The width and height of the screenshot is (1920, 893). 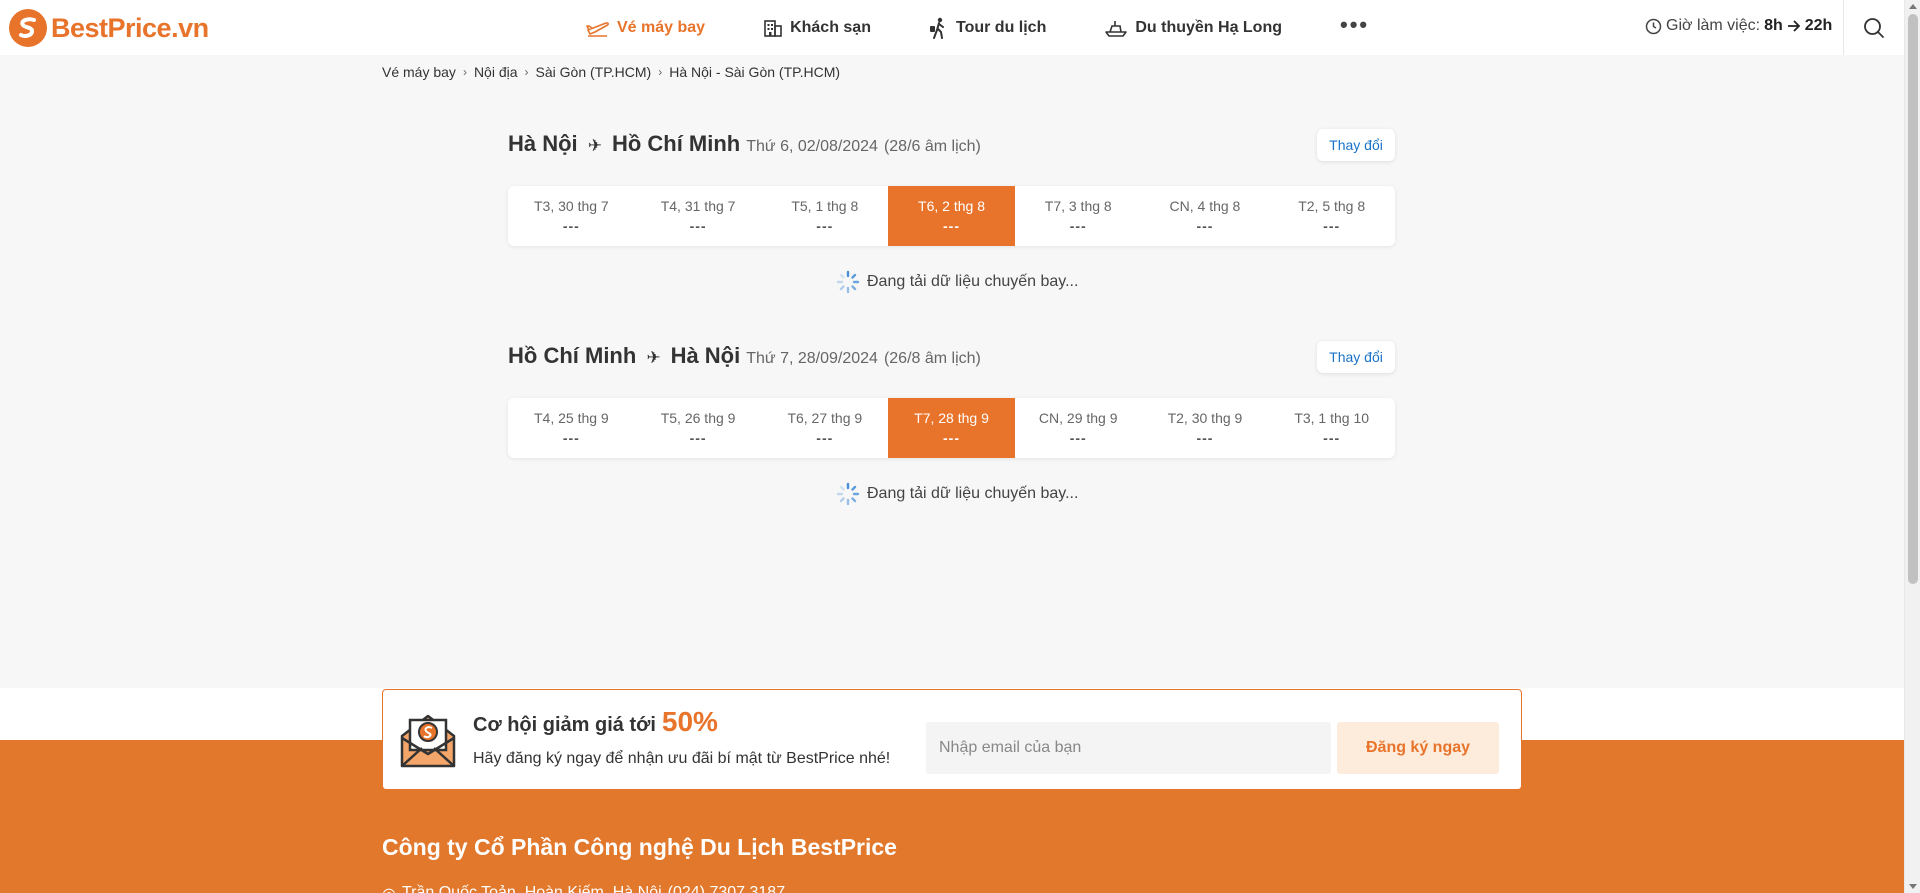 What do you see at coordinates (676, 143) in the screenshot?
I see `destination-city: Hồ Chí Minh` at bounding box center [676, 143].